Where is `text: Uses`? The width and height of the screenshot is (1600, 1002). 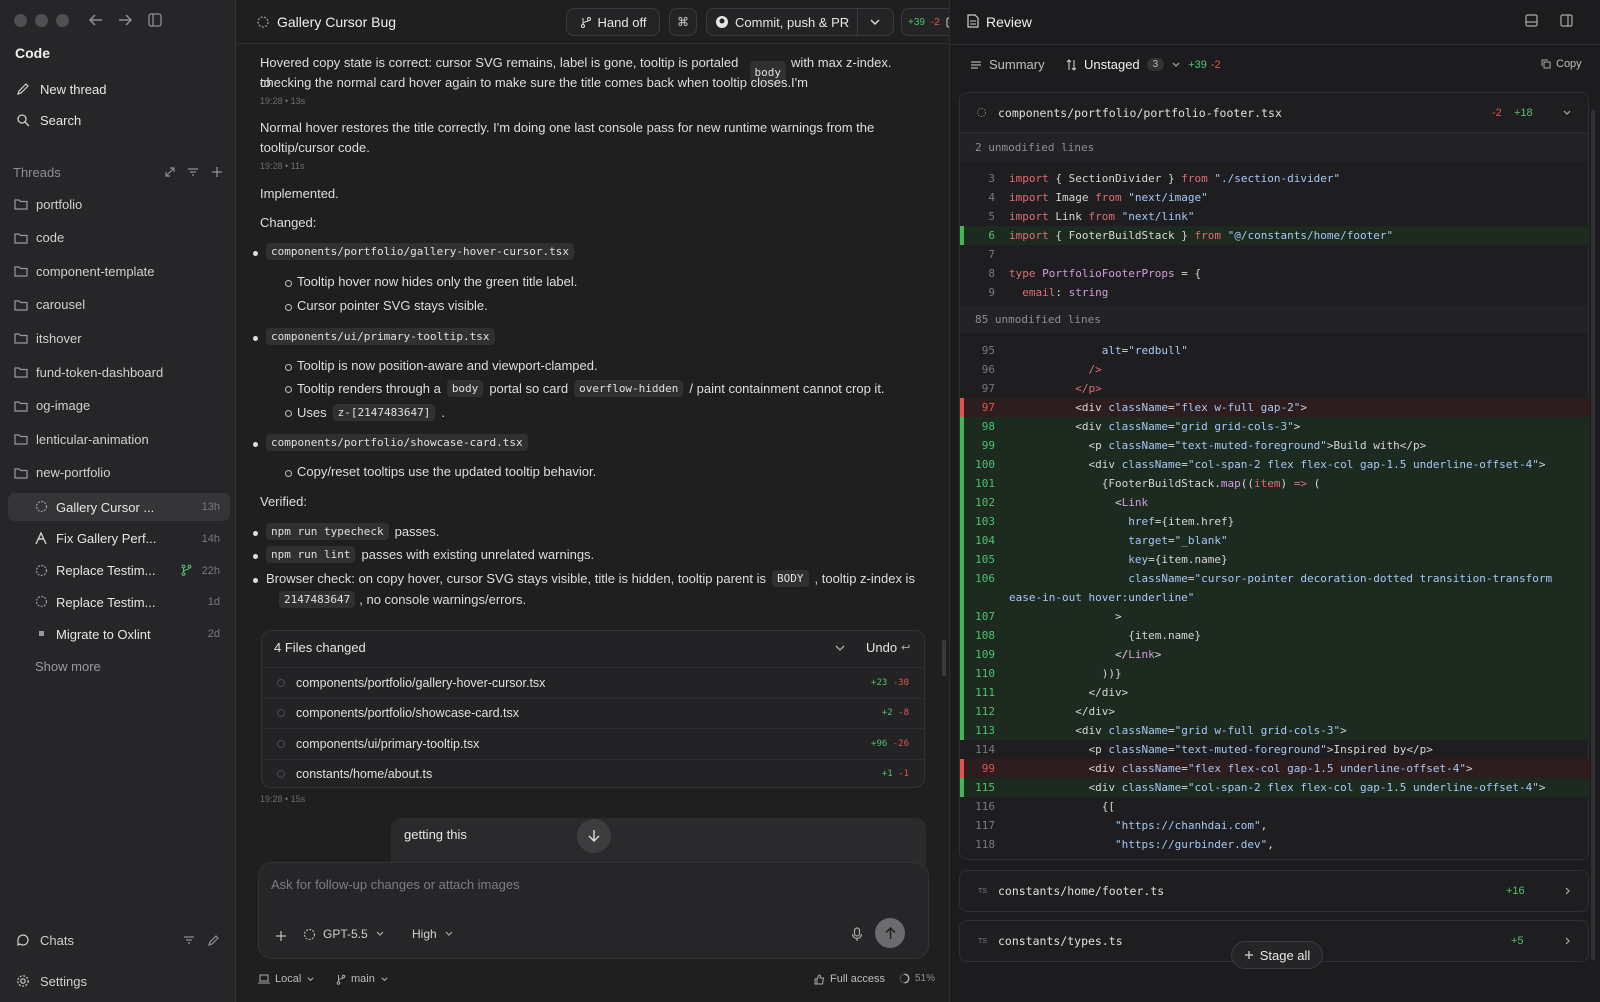 text: Uses is located at coordinates (312, 412).